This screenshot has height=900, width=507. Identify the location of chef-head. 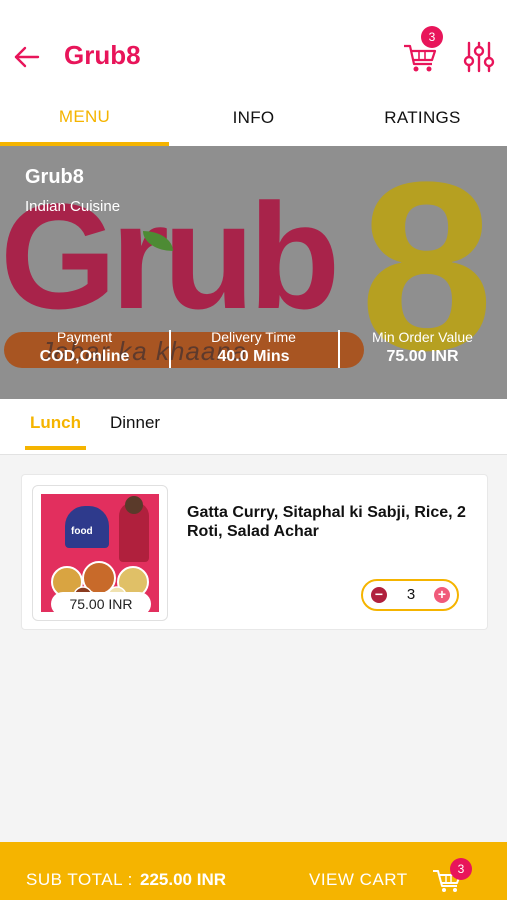
(134, 505).